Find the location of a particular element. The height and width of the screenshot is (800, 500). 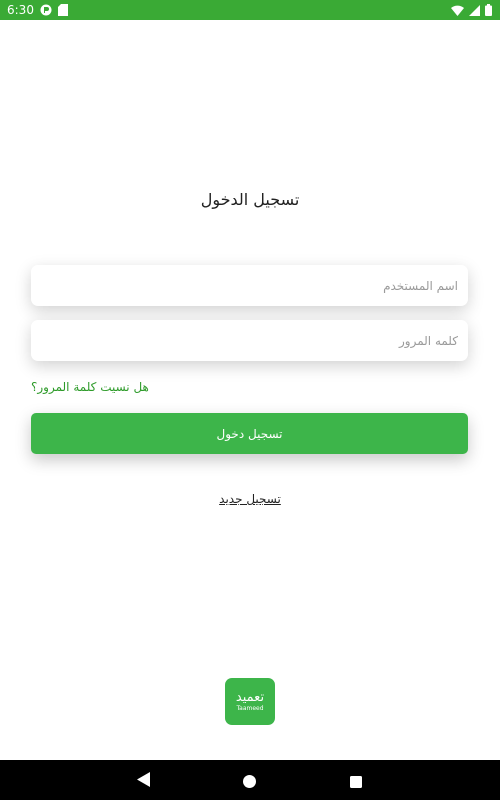

app-logo: تعميد Taameed is located at coordinates (250, 701).